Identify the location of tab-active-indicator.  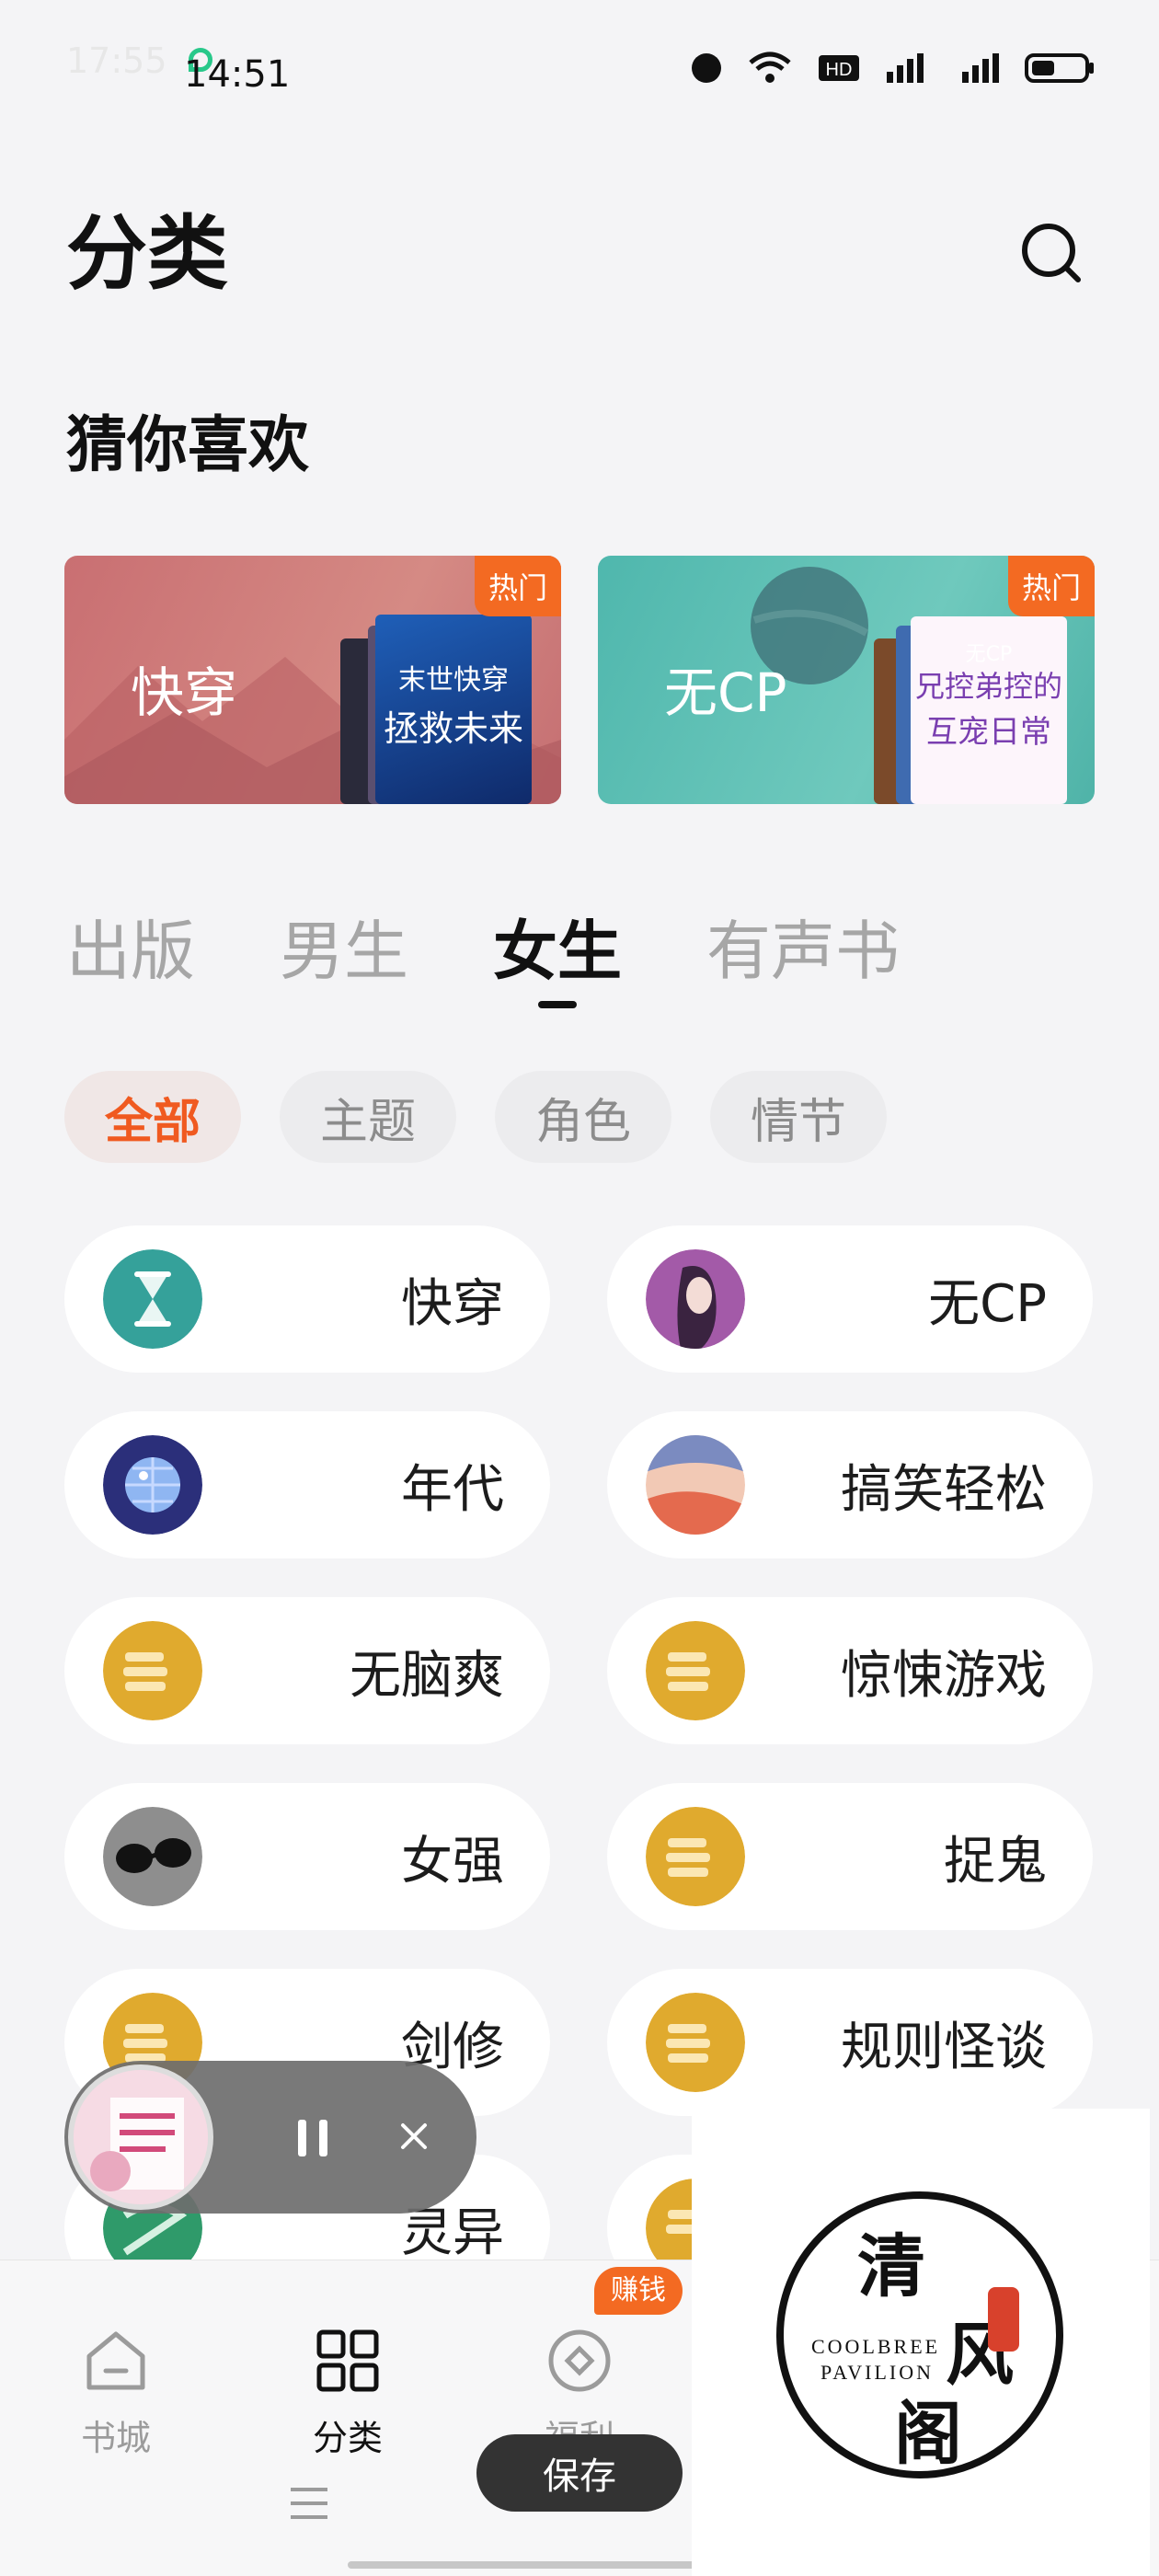
(557, 1004).